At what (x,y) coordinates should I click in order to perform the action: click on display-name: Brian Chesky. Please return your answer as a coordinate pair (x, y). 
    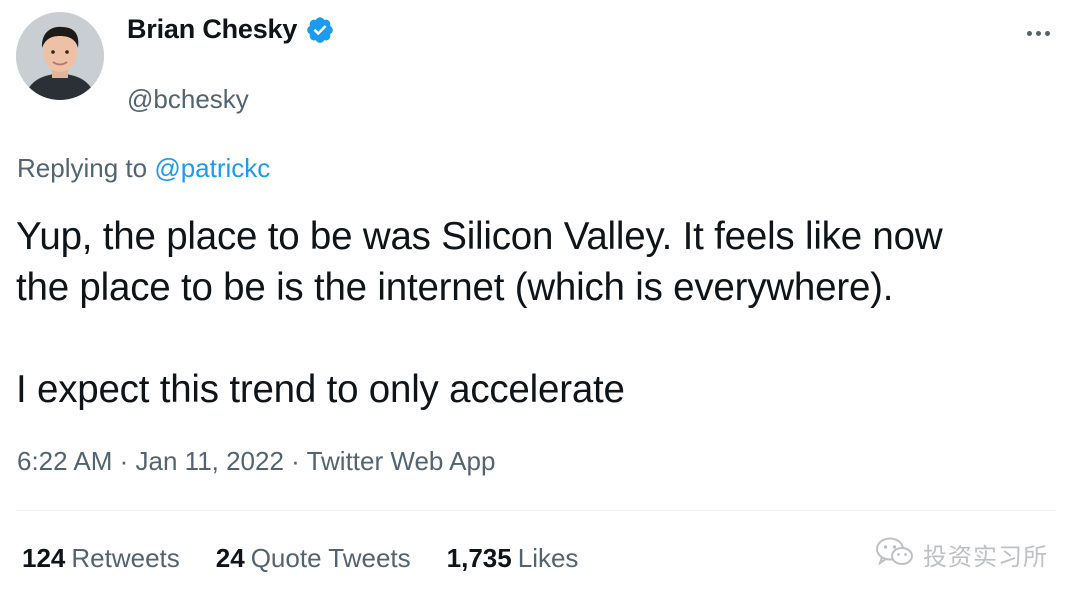
    Looking at the image, I should click on (212, 29).